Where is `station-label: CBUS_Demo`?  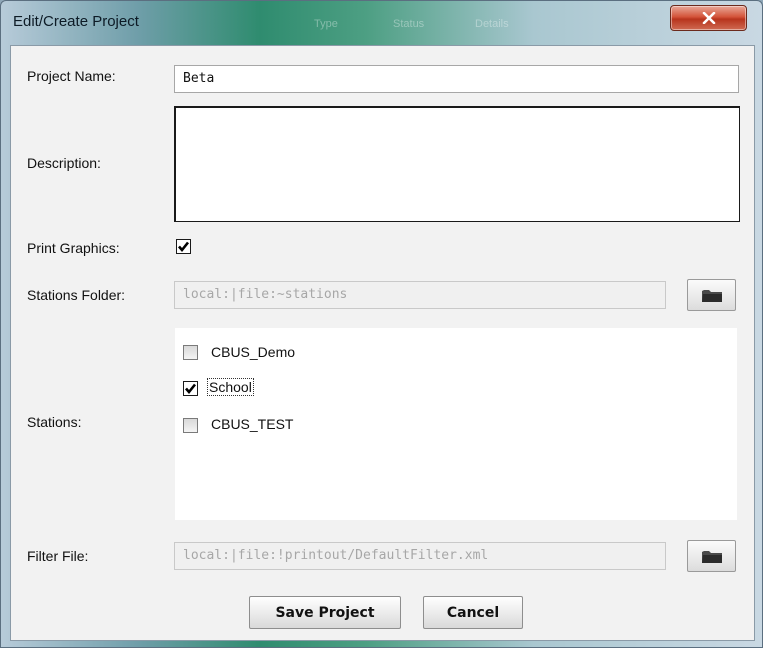
station-label: CBUS_Demo is located at coordinates (253, 352).